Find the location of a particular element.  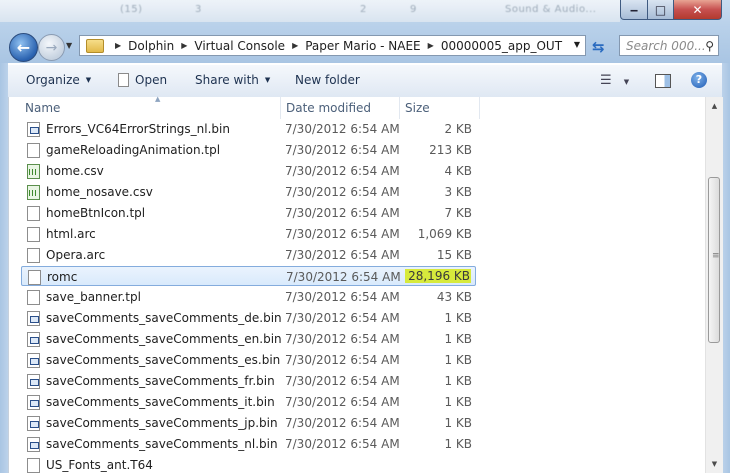

file-row: html.arc 7/30/2012 6:54 AM 1,069 KB is located at coordinates (248, 234).